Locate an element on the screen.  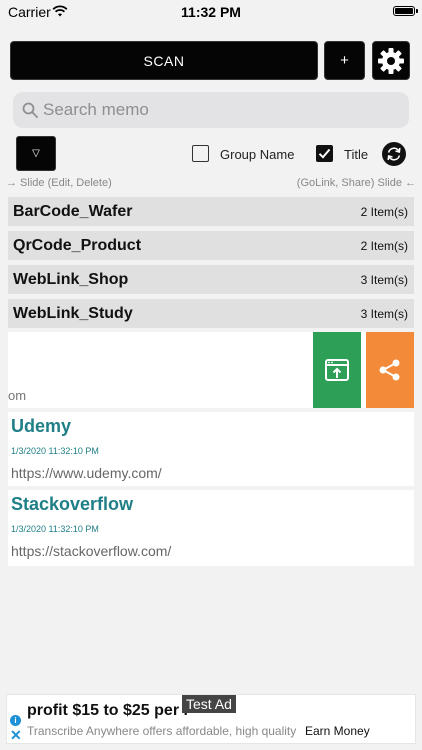
status-bar: Carrier 11:32 PM is located at coordinates (211, 12).